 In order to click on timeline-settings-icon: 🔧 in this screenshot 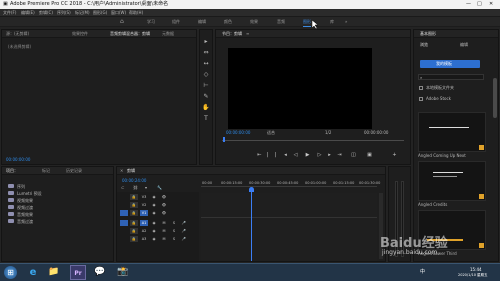, I will do `click(159, 187)`.